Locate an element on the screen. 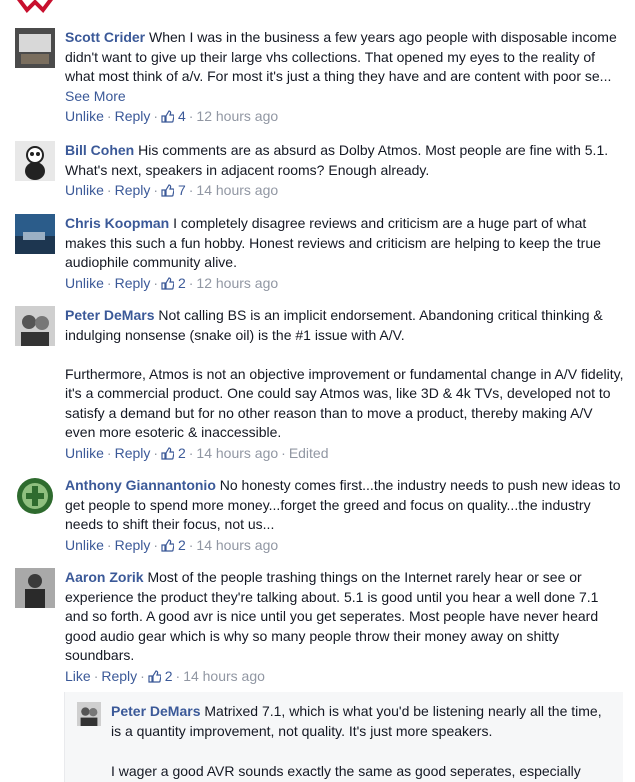 The image size is (635, 782). comment-actions: Unlike · Reply · 2 · 14 hours ago is located at coordinates (172, 544).